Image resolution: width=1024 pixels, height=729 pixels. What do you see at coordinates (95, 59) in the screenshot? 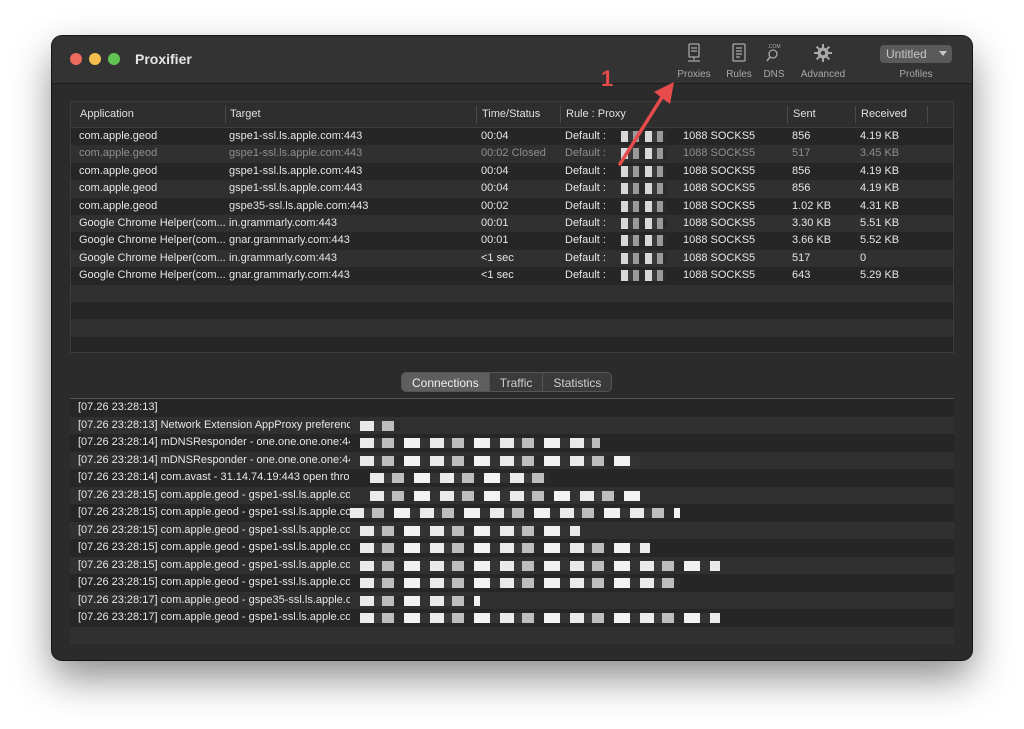
I see `minimize-window-button` at bounding box center [95, 59].